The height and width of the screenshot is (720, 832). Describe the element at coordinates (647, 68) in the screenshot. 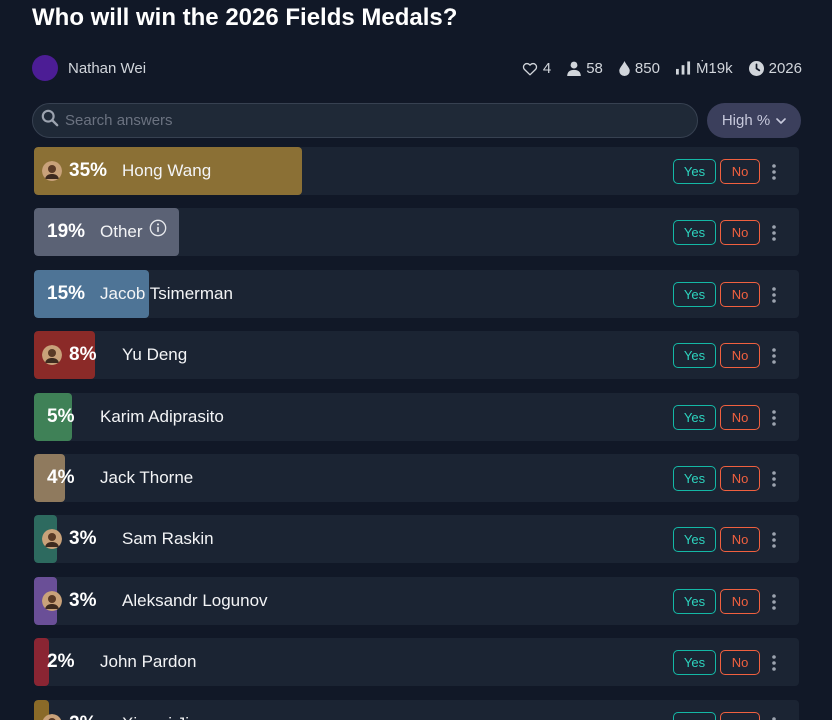

I see `liquidity-amount: 850` at that location.